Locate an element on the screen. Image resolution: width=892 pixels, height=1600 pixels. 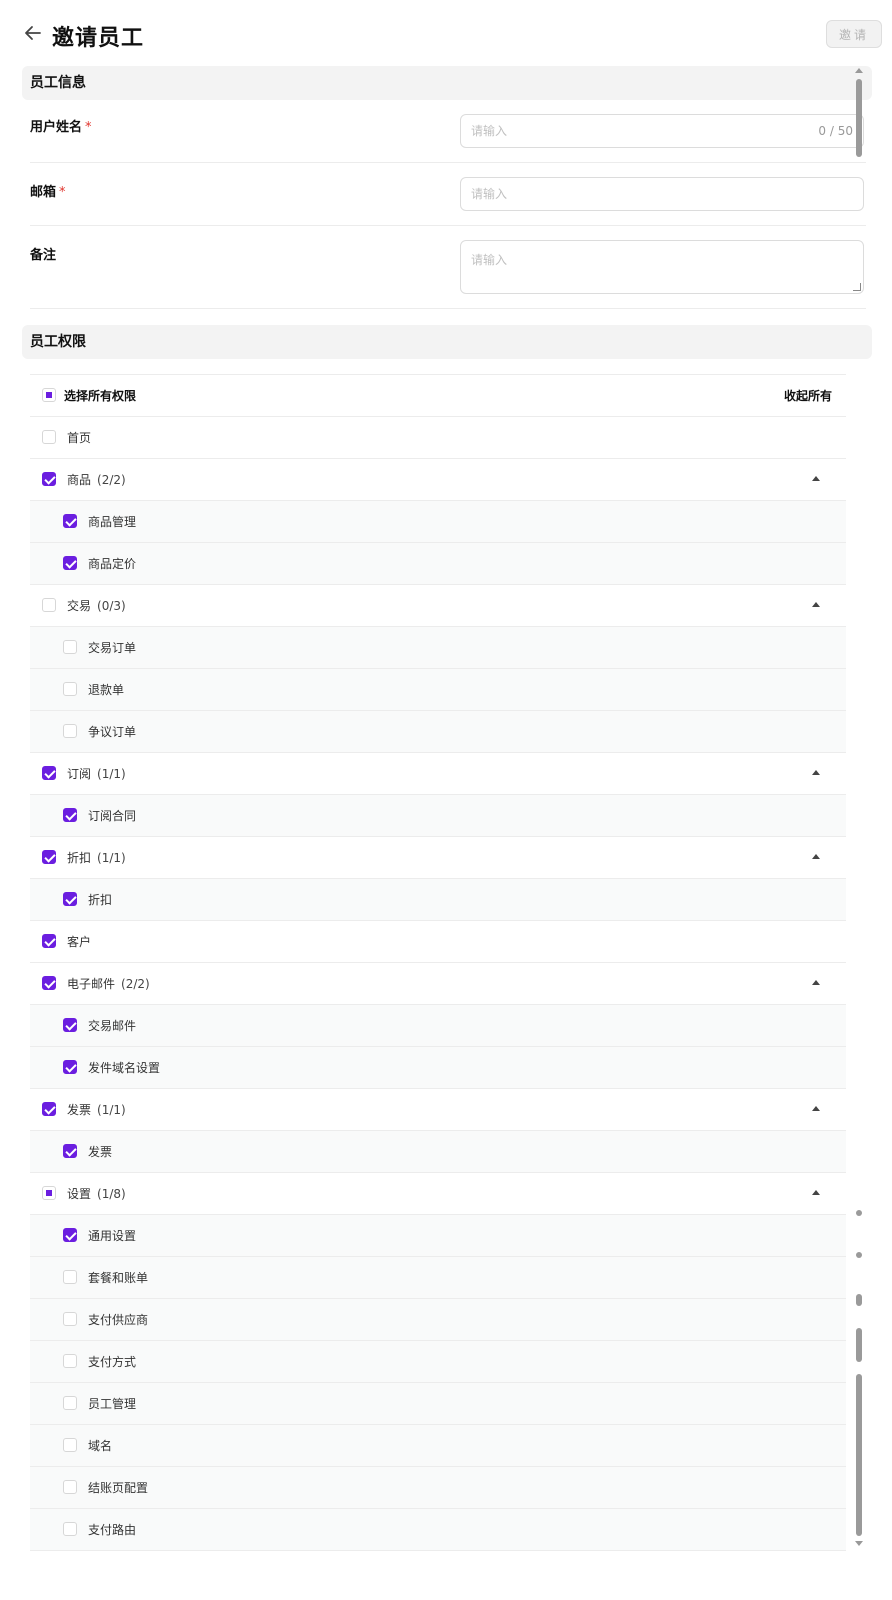
permission-child-row: 发票 is located at coordinates (438, 1152).